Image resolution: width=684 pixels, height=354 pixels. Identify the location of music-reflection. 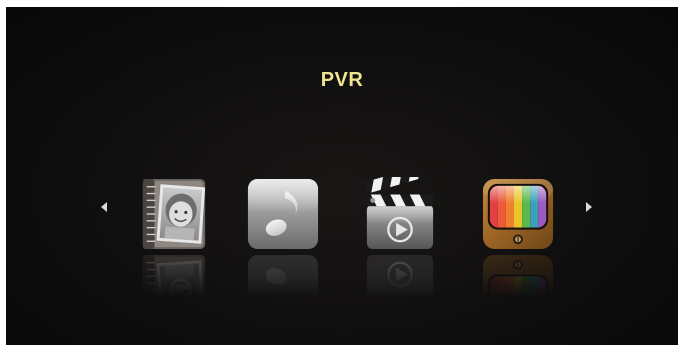
(283, 275).